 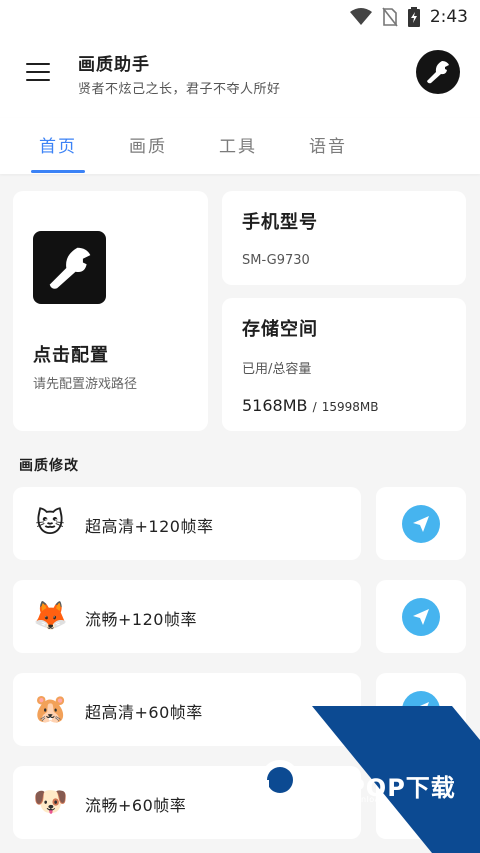 I want to click on tab-voice: 语音, so click(x=328, y=146).